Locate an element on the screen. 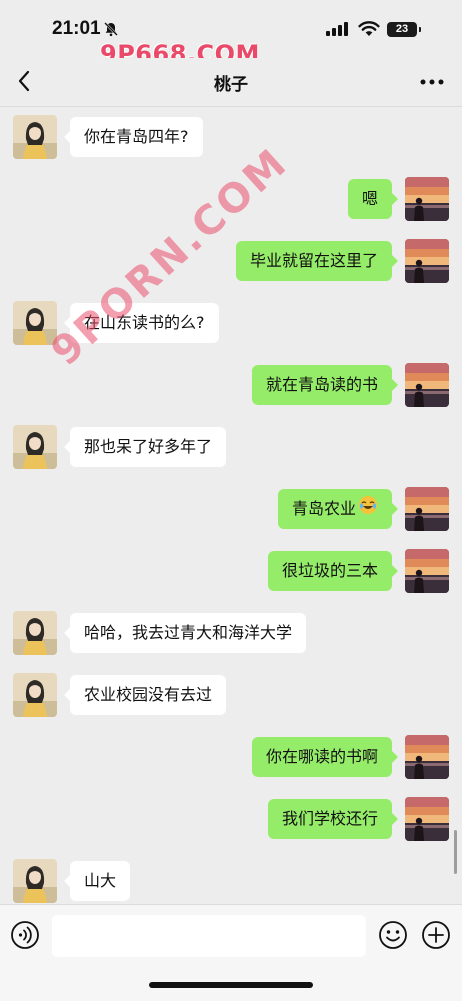  incoming-message-bubble: 在山东读书的么? is located at coordinates (141, 323).